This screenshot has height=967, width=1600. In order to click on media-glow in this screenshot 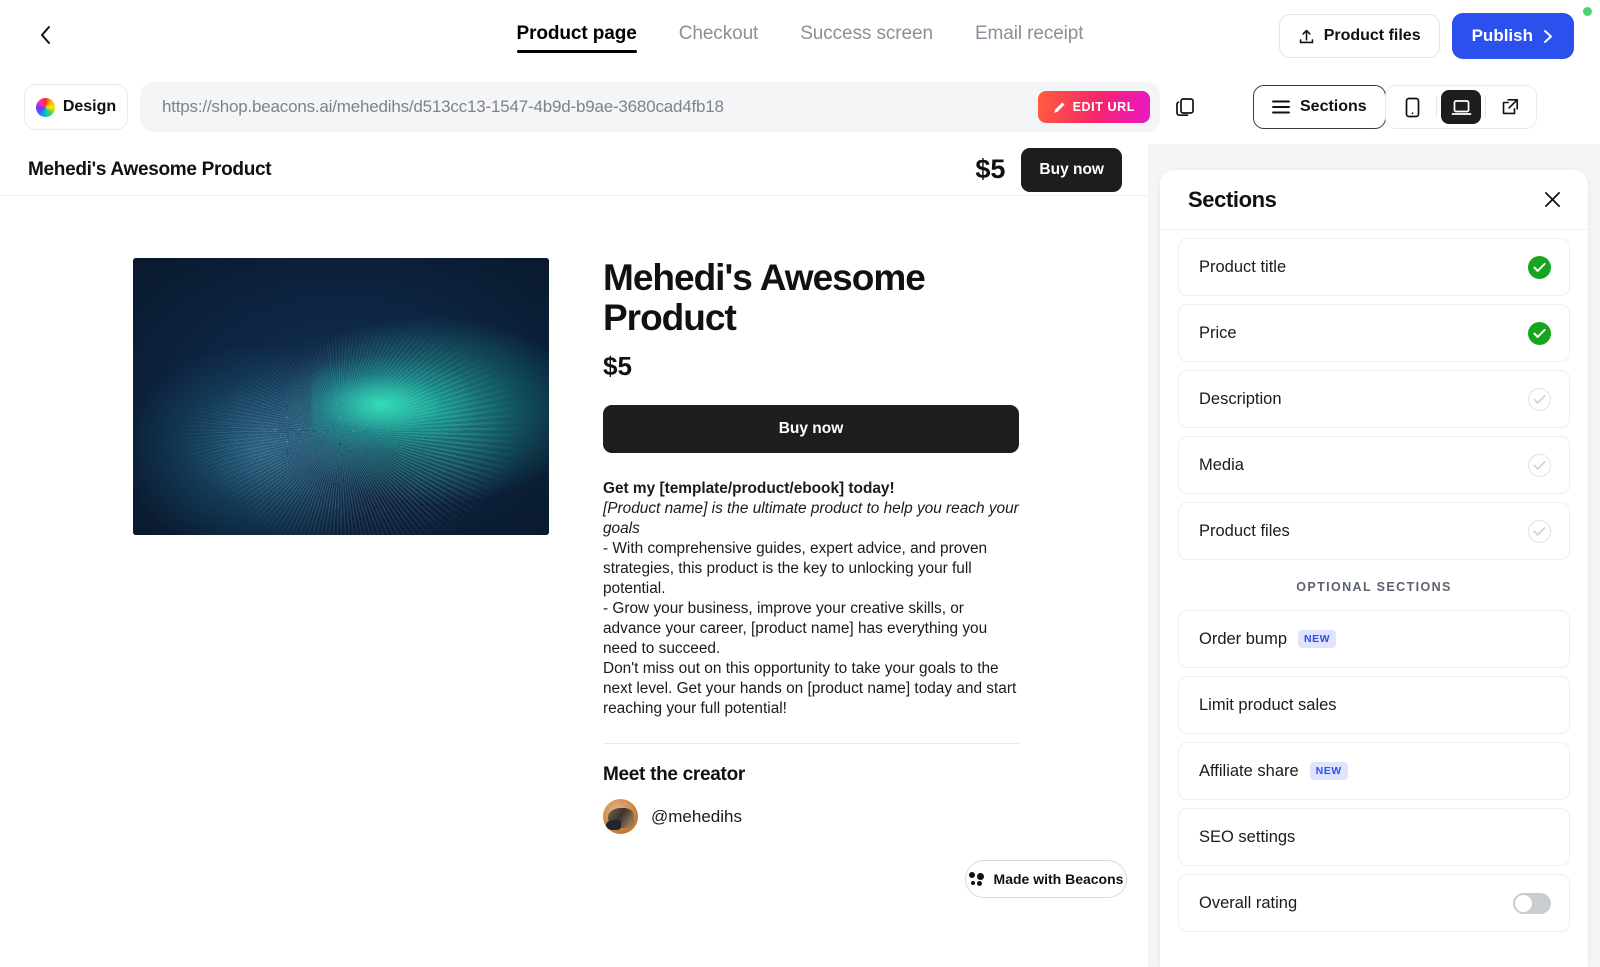, I will do `click(426, 411)`.